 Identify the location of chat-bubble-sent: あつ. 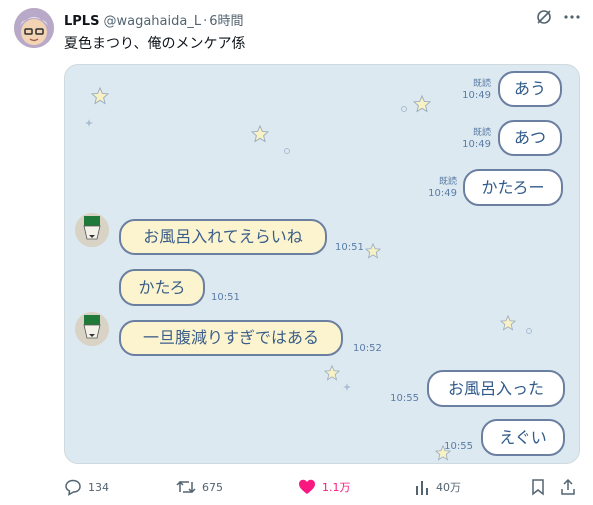
(530, 138).